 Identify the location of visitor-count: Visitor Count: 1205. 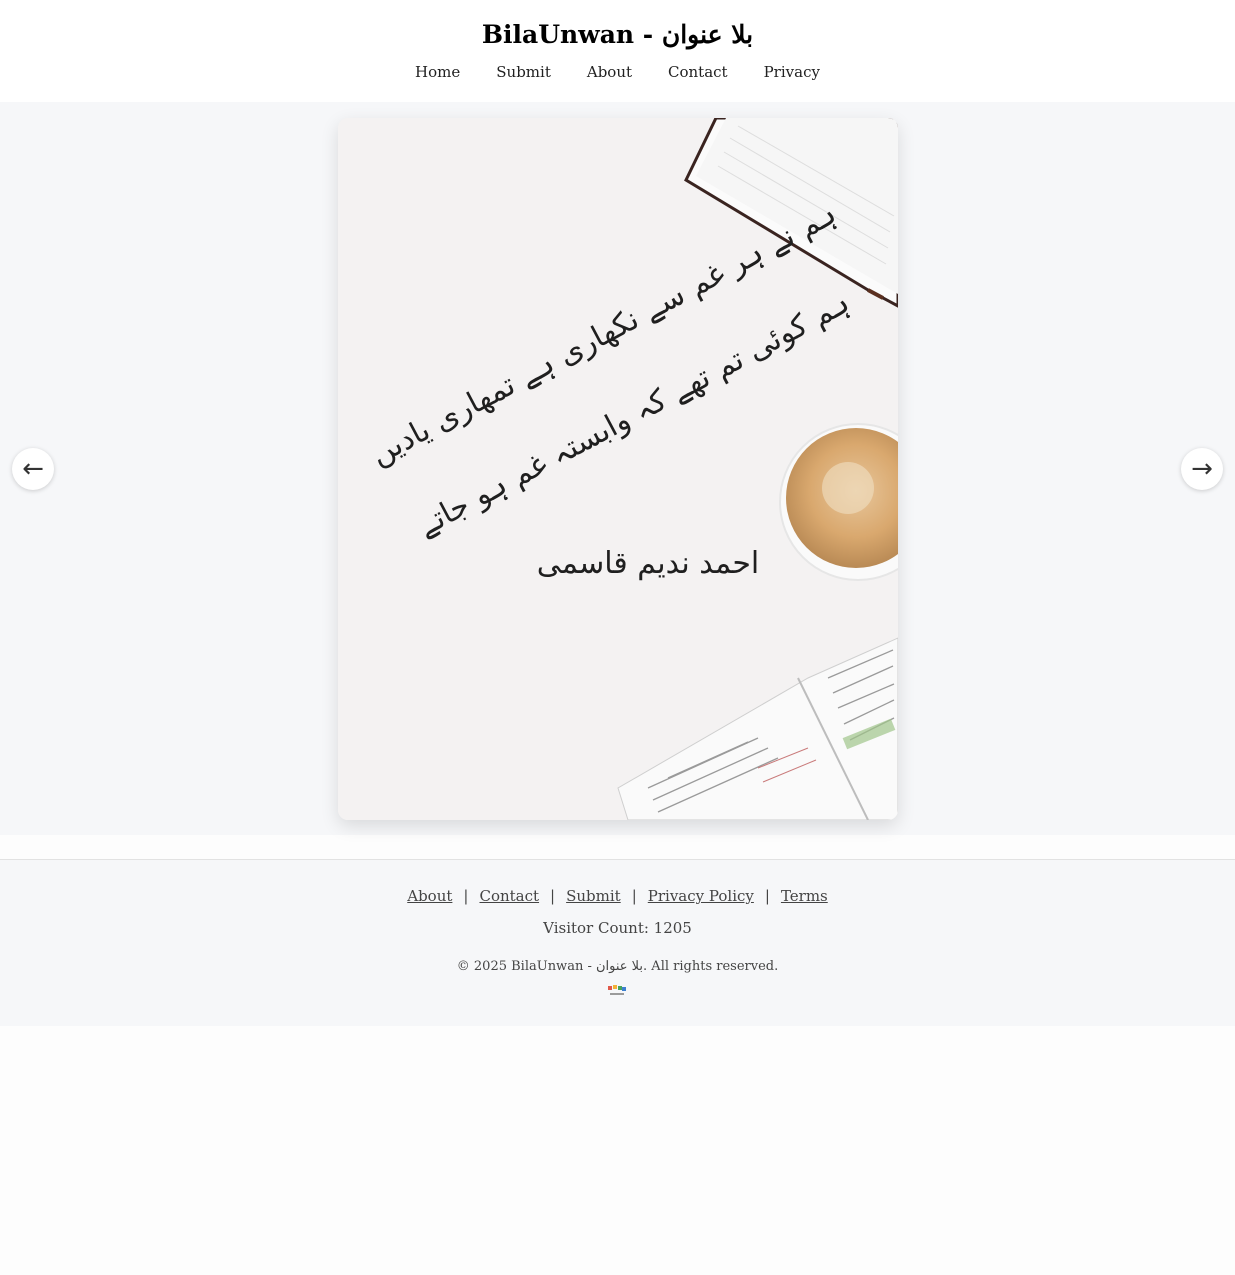
(617, 928).